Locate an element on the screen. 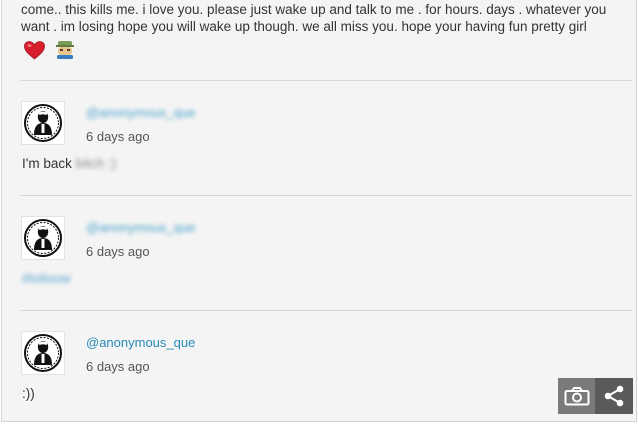 This screenshot has width=638, height=424. share-icon is located at coordinates (614, 396).